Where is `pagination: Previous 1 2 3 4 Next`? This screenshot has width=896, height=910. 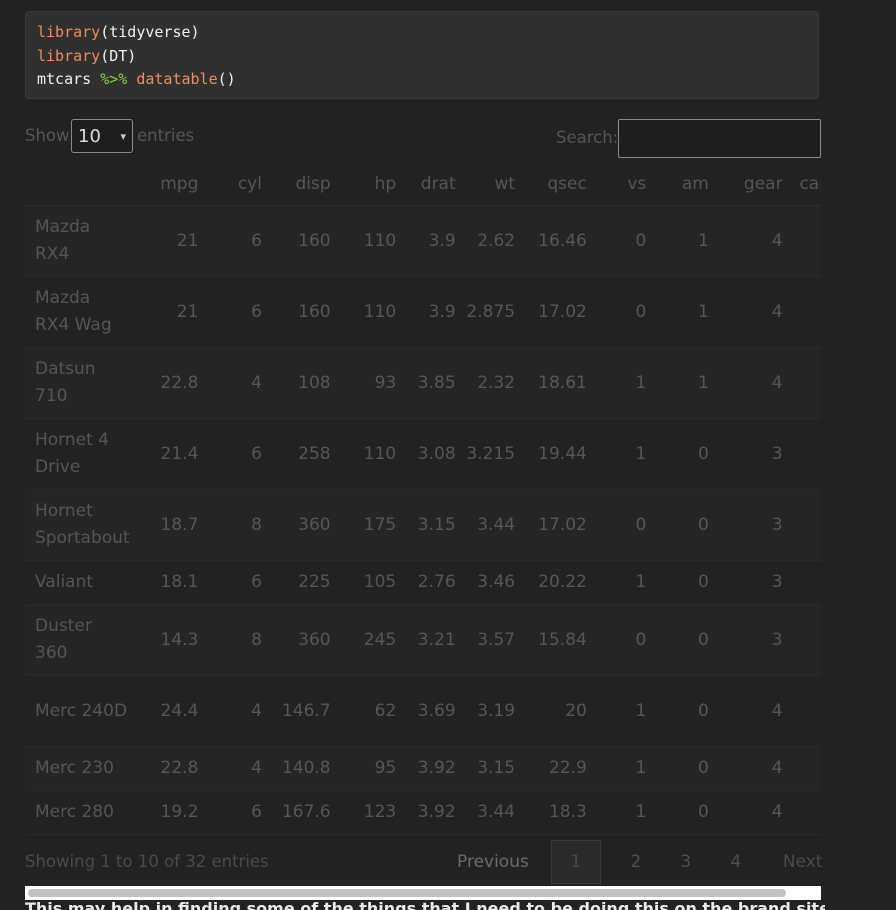 pagination: Previous 1 2 3 4 Next is located at coordinates (639, 862).